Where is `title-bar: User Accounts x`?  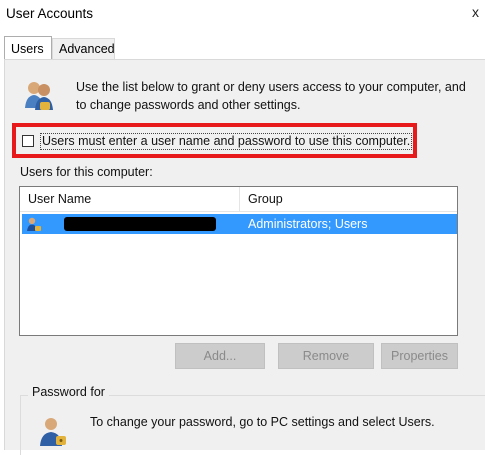 title-bar: User Accounts x is located at coordinates (242, 15).